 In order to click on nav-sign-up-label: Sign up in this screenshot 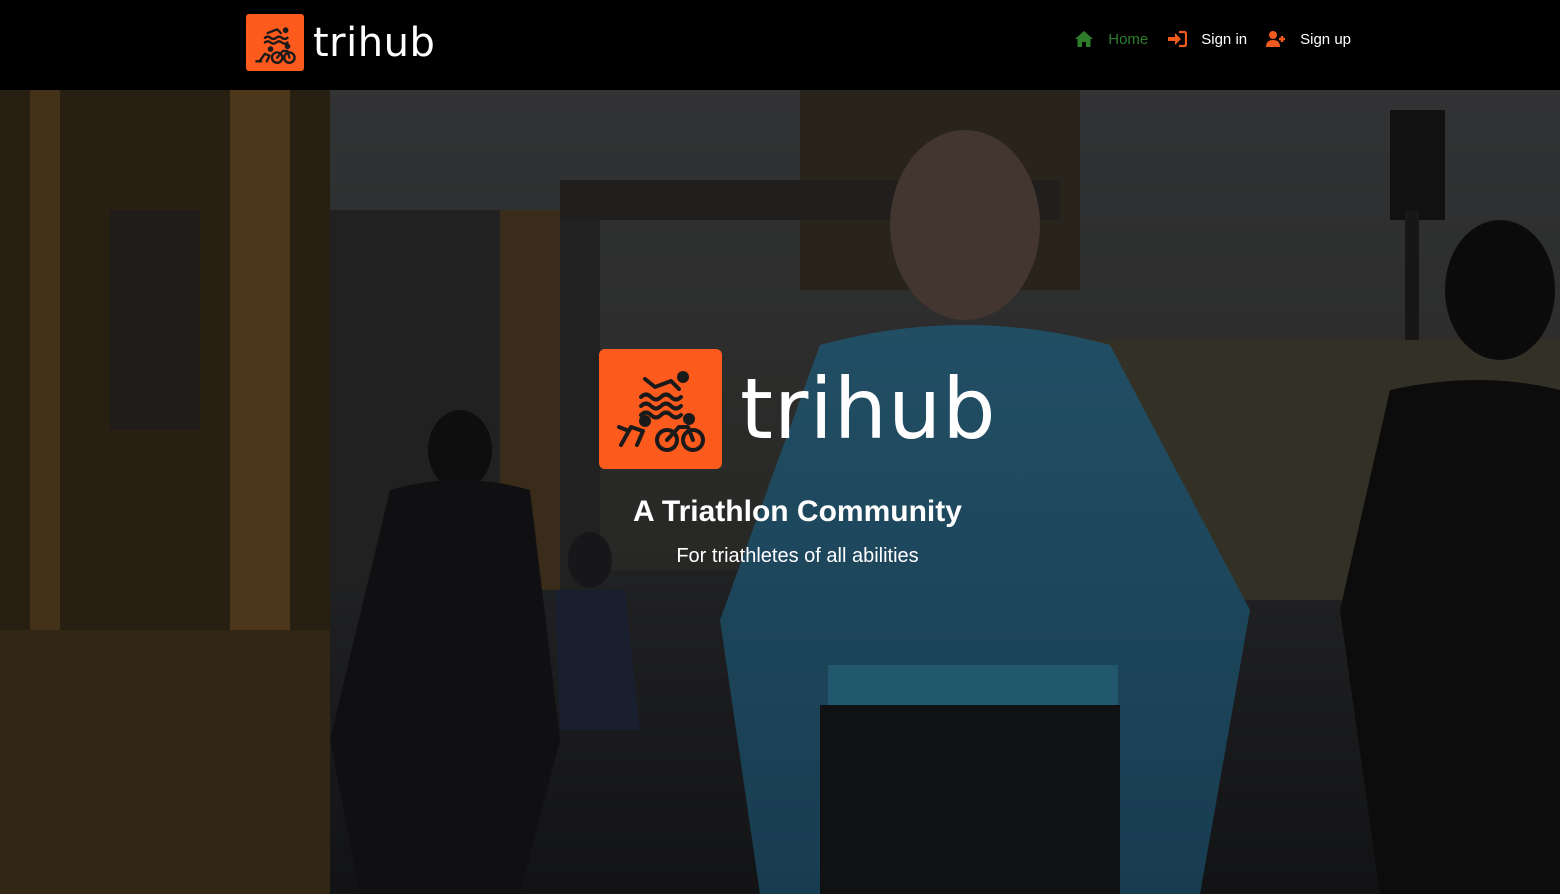, I will do `click(1325, 39)`.